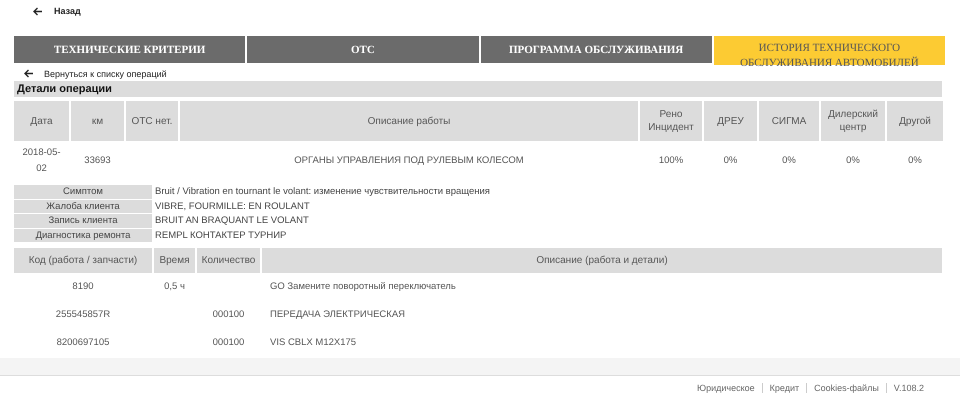  I want to click on column-header: Дата, so click(41, 121).